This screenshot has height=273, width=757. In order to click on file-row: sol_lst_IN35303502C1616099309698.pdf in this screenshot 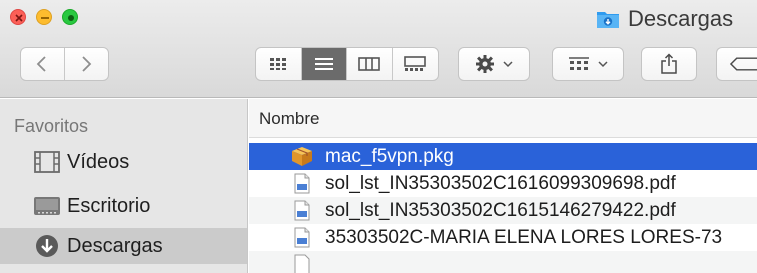, I will do `click(503, 183)`.